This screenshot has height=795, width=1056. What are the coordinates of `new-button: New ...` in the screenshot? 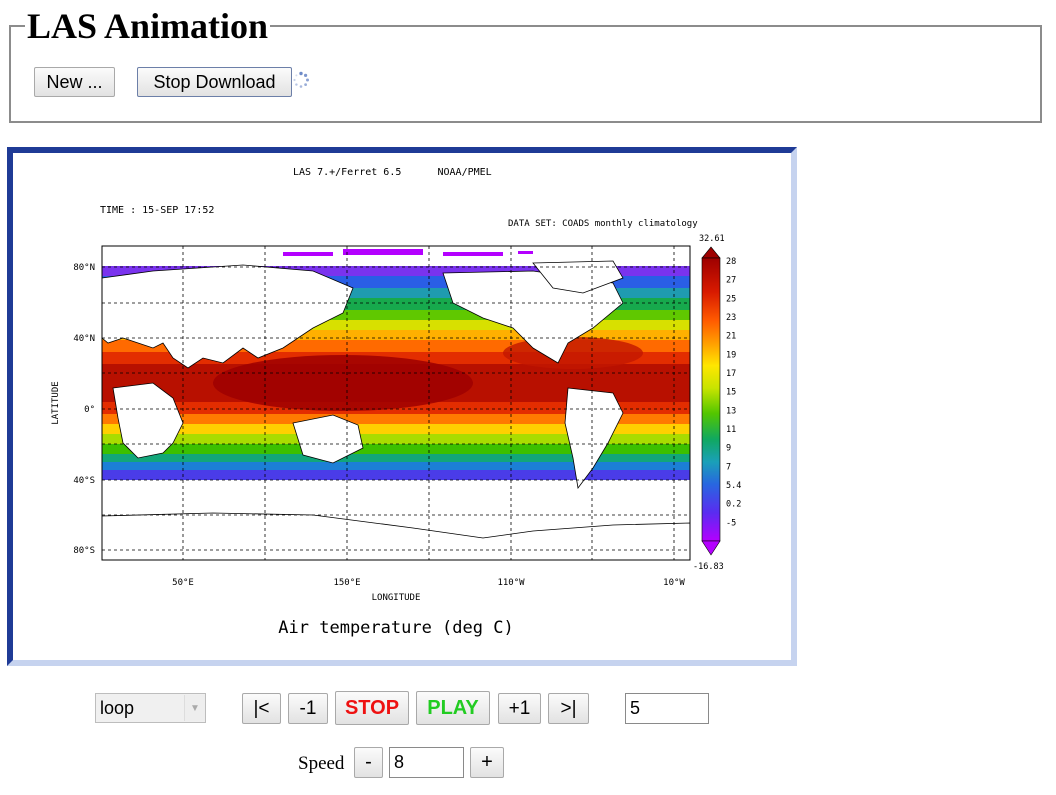 It's located at (74, 82).